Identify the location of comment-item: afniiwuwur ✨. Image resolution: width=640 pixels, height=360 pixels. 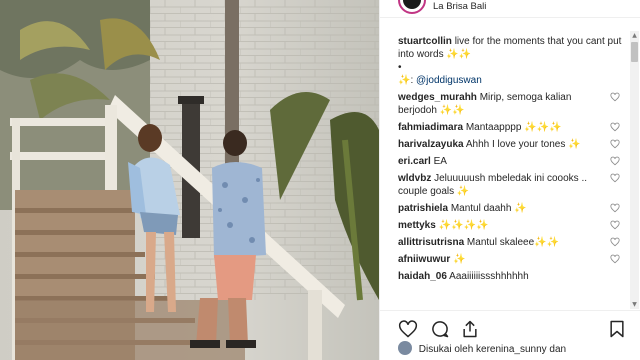
(510, 259).